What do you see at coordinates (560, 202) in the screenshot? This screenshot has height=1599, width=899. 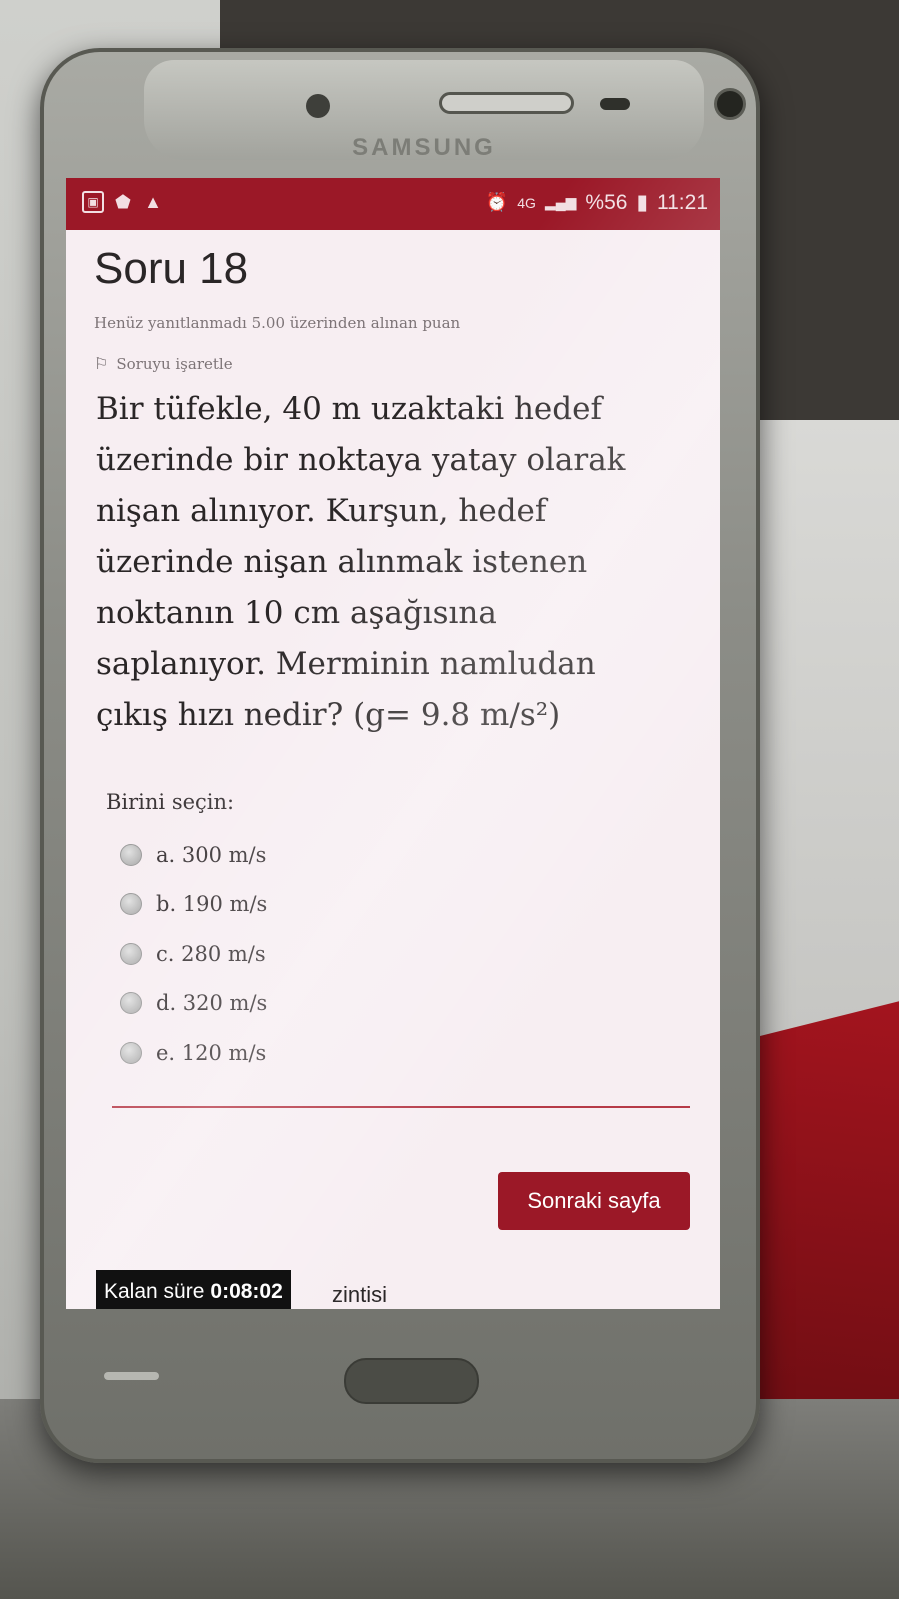 I see `signal-icon: ▂▄▆` at bounding box center [560, 202].